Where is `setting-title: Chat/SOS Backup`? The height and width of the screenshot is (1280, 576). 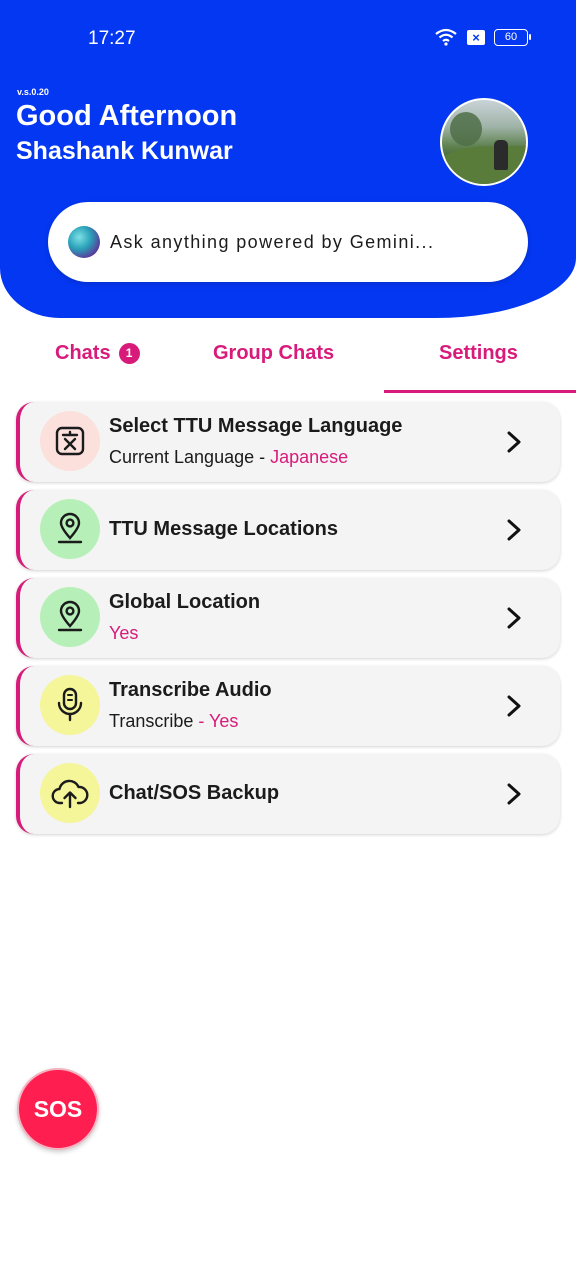 setting-title: Chat/SOS Backup is located at coordinates (194, 793).